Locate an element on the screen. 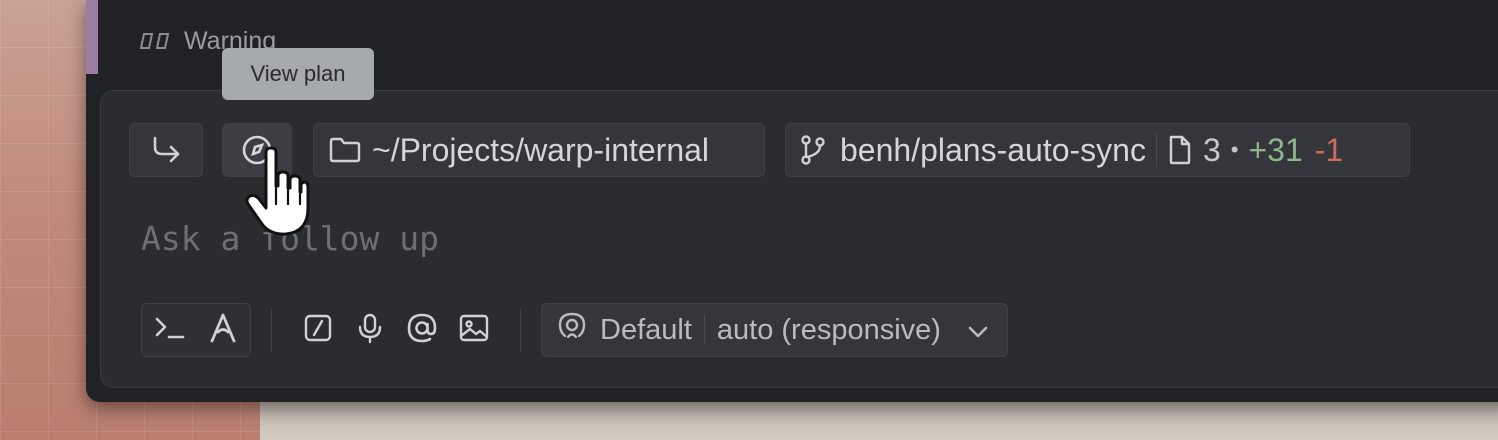  at-mention-button is located at coordinates (422, 330).